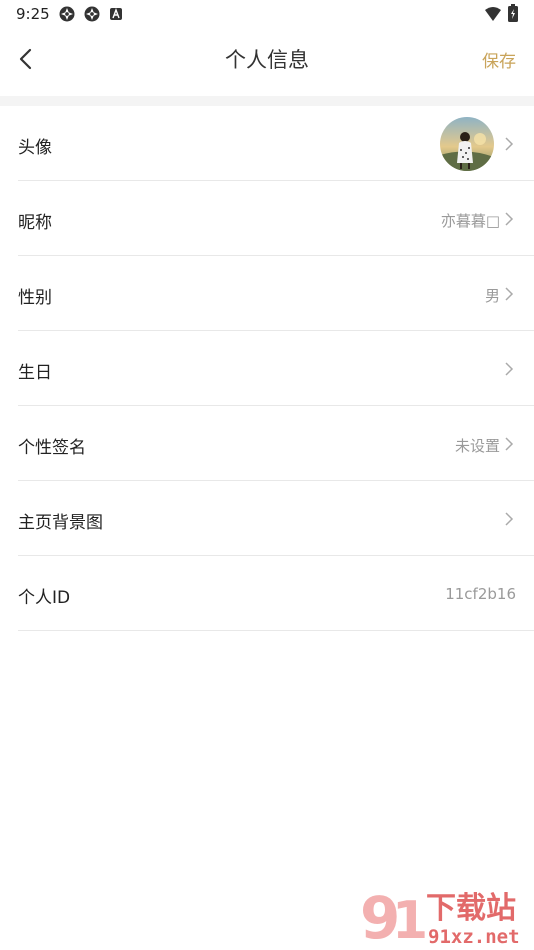 This screenshot has width=534, height=950. What do you see at coordinates (492, 296) in the screenshot?
I see `gender-value: 男` at bounding box center [492, 296].